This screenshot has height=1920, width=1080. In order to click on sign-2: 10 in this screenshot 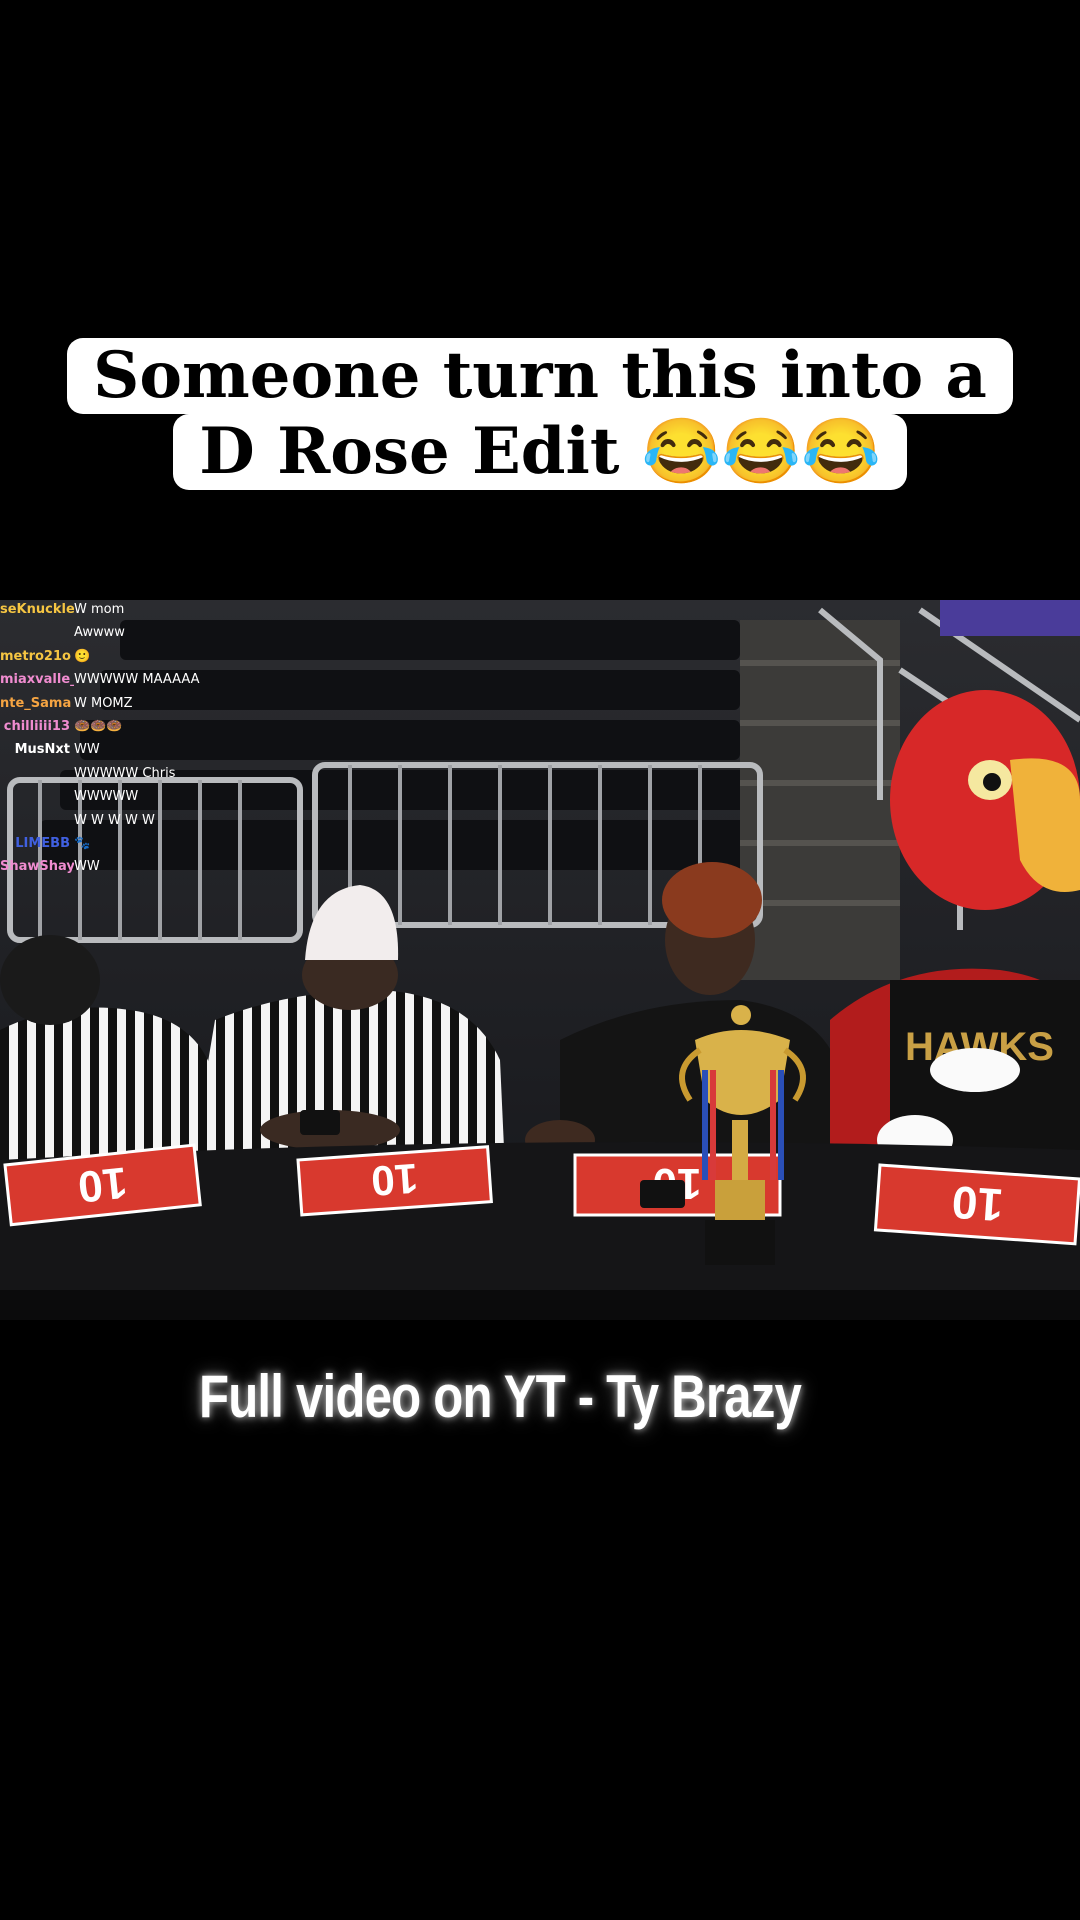, I will do `click(395, 1180)`.